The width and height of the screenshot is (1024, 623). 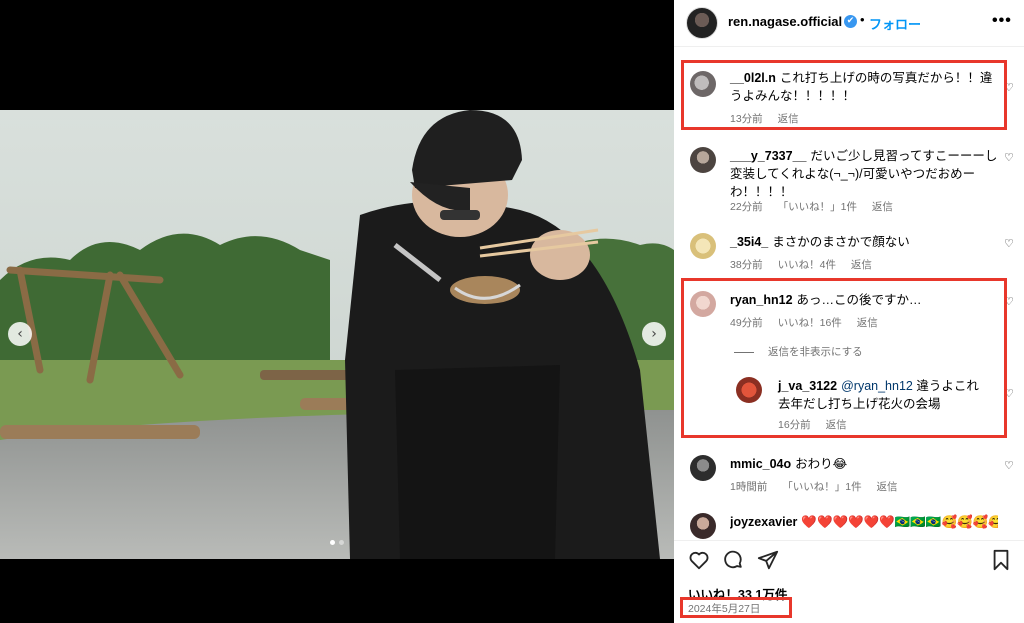 I want to click on more-options-icon: •••, so click(x=1002, y=21).